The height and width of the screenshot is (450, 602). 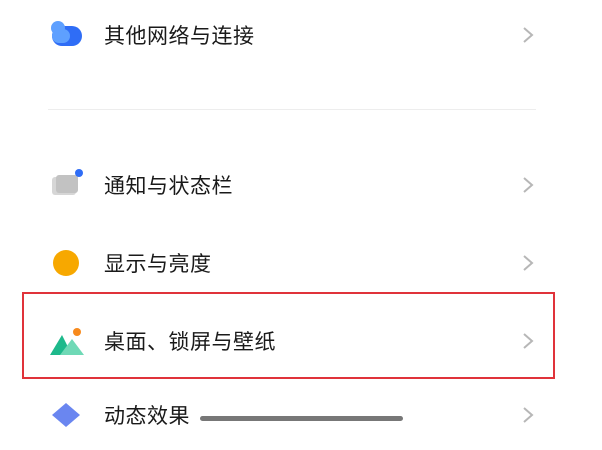 I want to click on settings-item-label: 显示与亮度, so click(x=158, y=264).